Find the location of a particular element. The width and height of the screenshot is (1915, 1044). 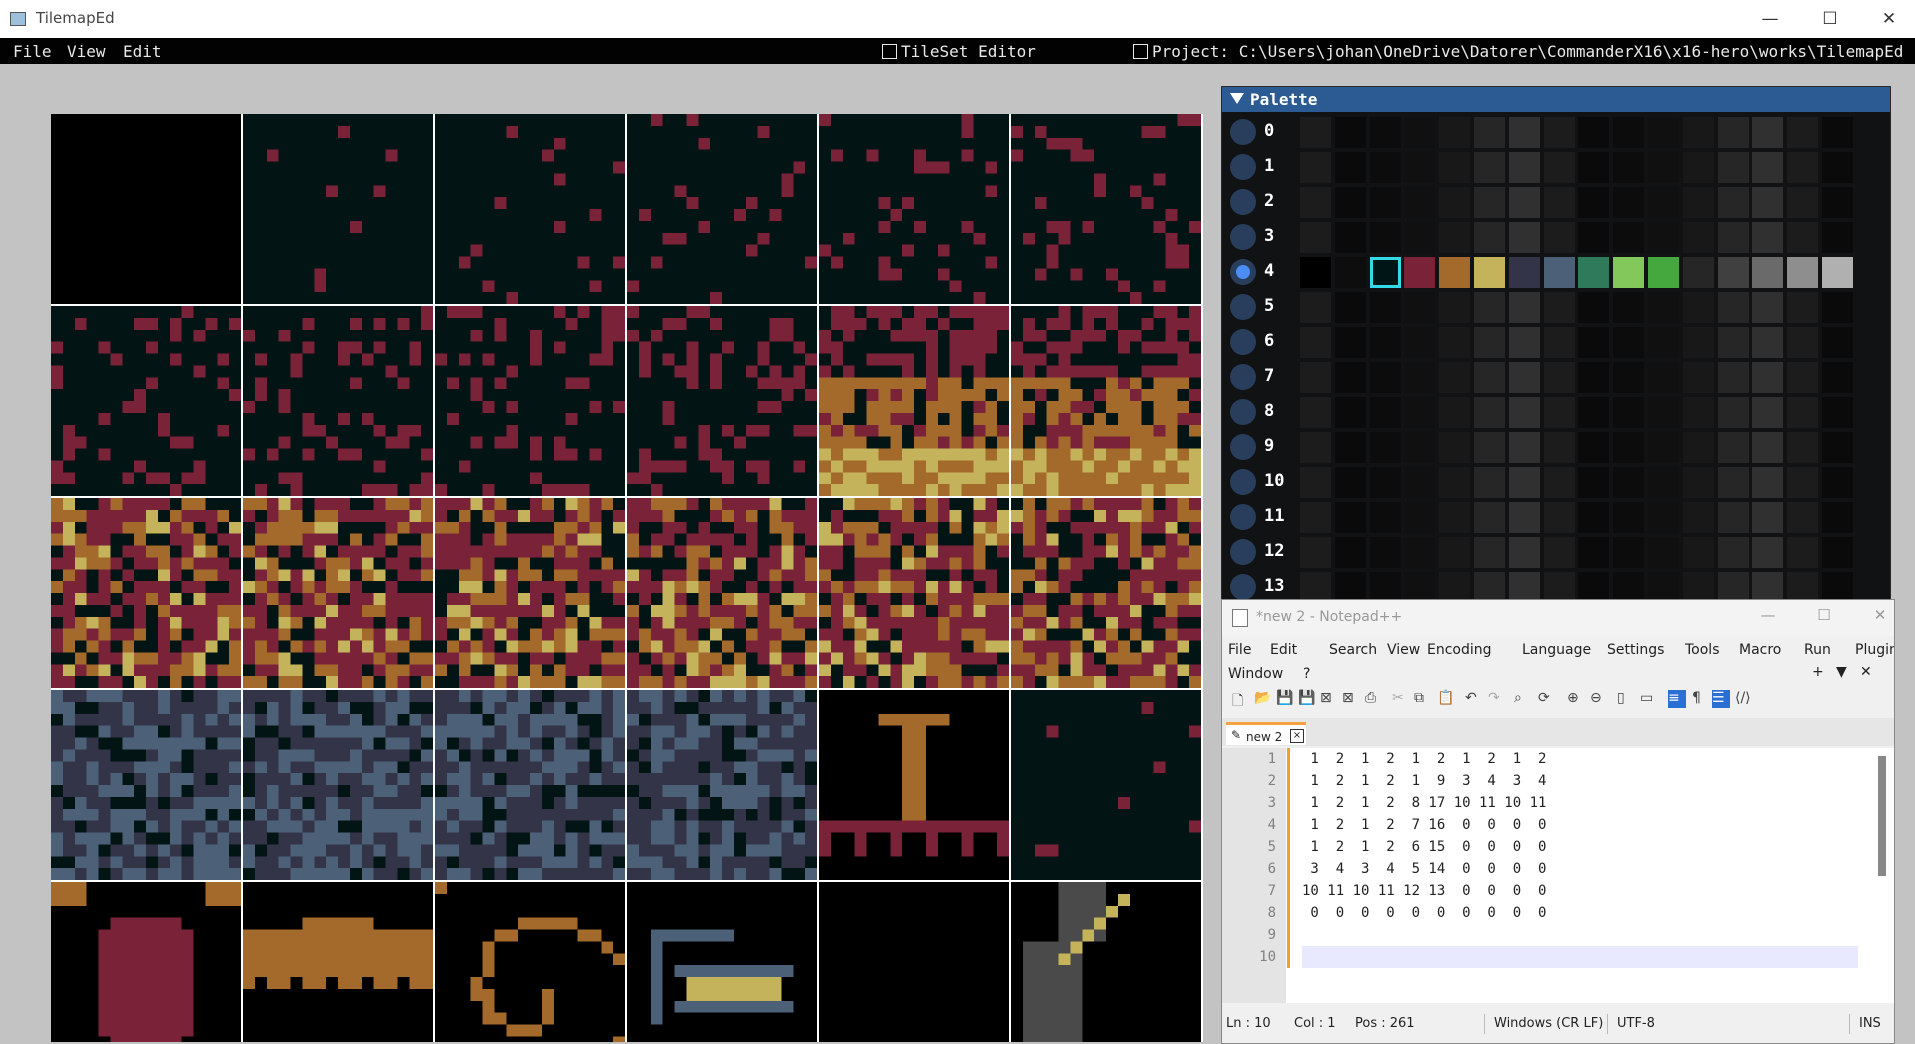

print-icon: ⎙ is located at coordinates (1374, 699).